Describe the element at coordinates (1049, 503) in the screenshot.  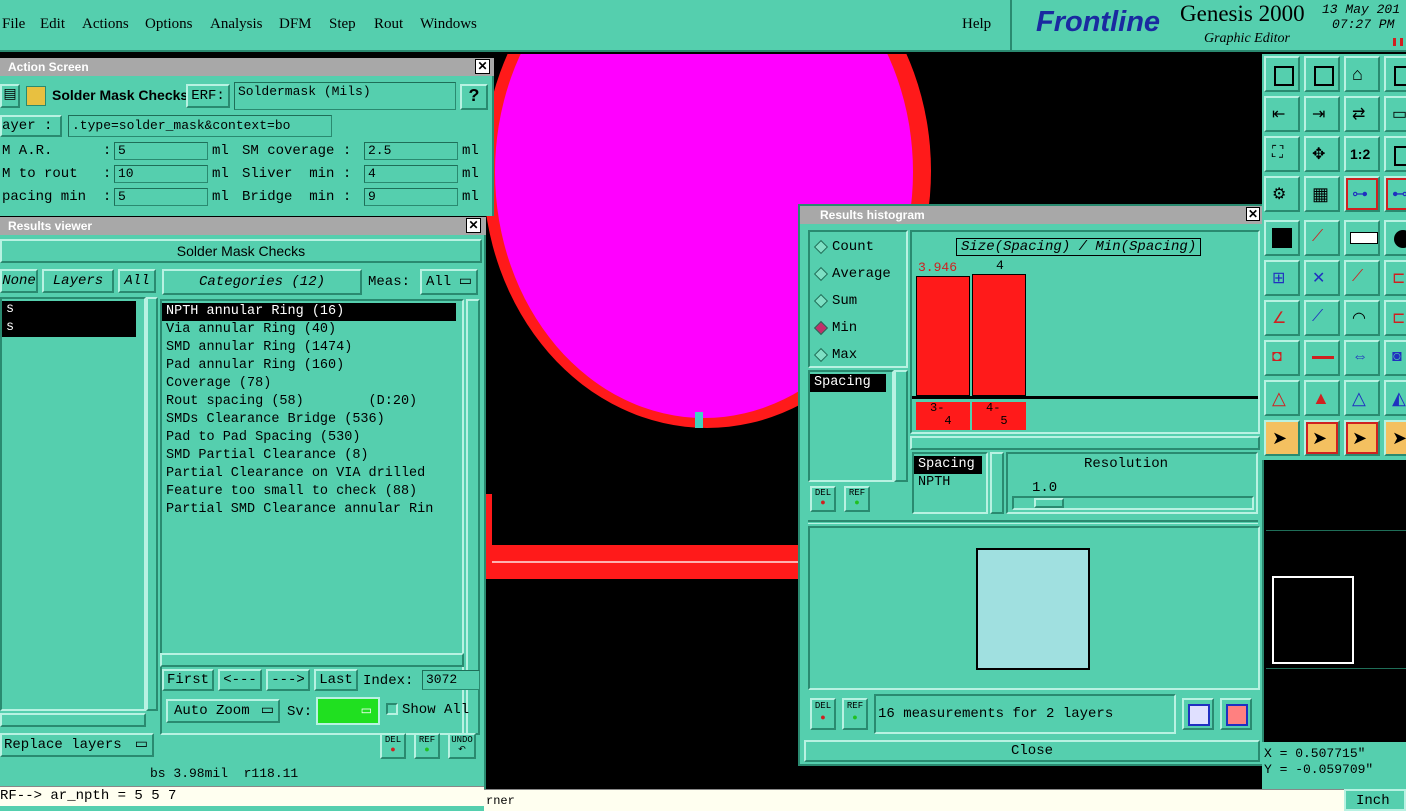
I see `resolution-slider-handle` at that location.